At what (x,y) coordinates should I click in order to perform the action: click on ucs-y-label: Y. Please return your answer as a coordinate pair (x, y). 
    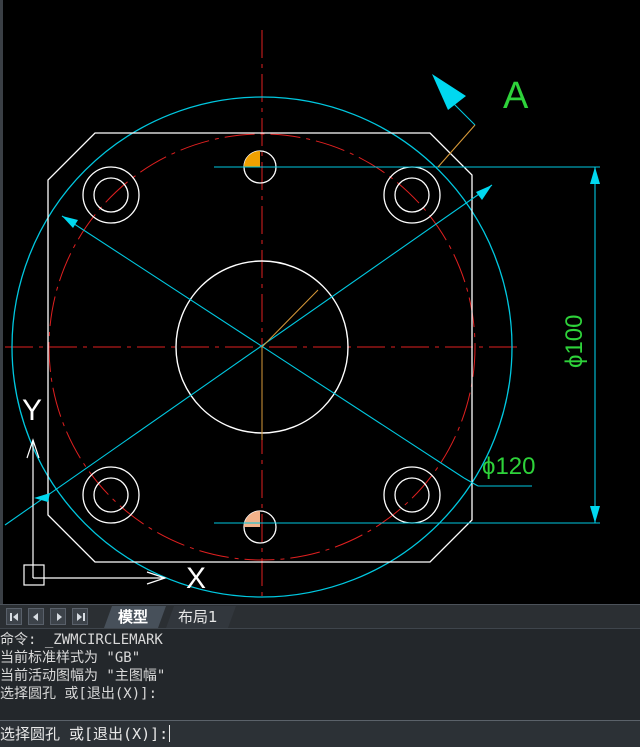
    Looking at the image, I should click on (32, 410).